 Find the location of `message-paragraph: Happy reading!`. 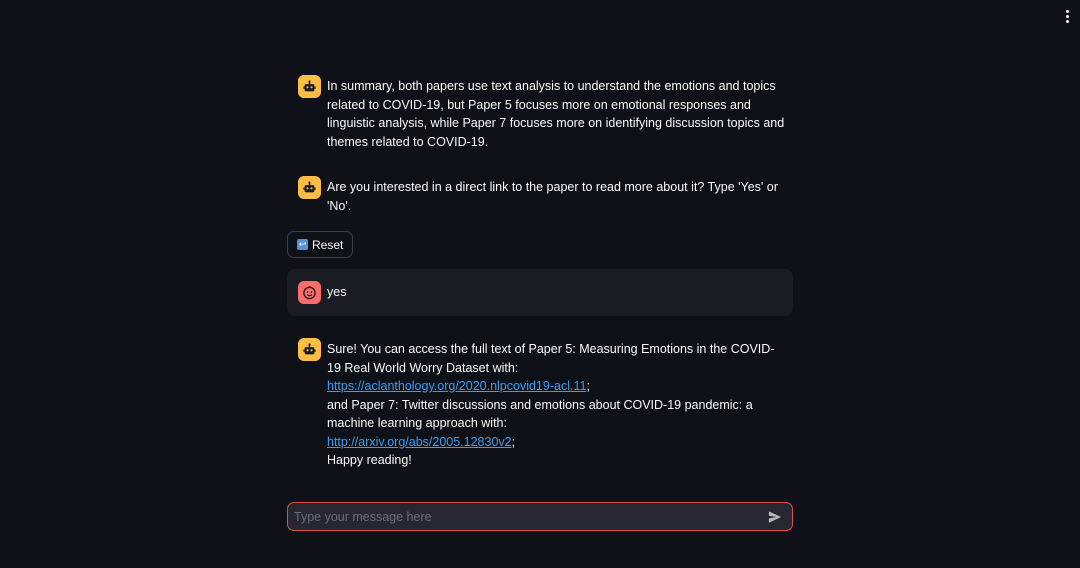

message-paragraph: Happy reading! is located at coordinates (369, 460).